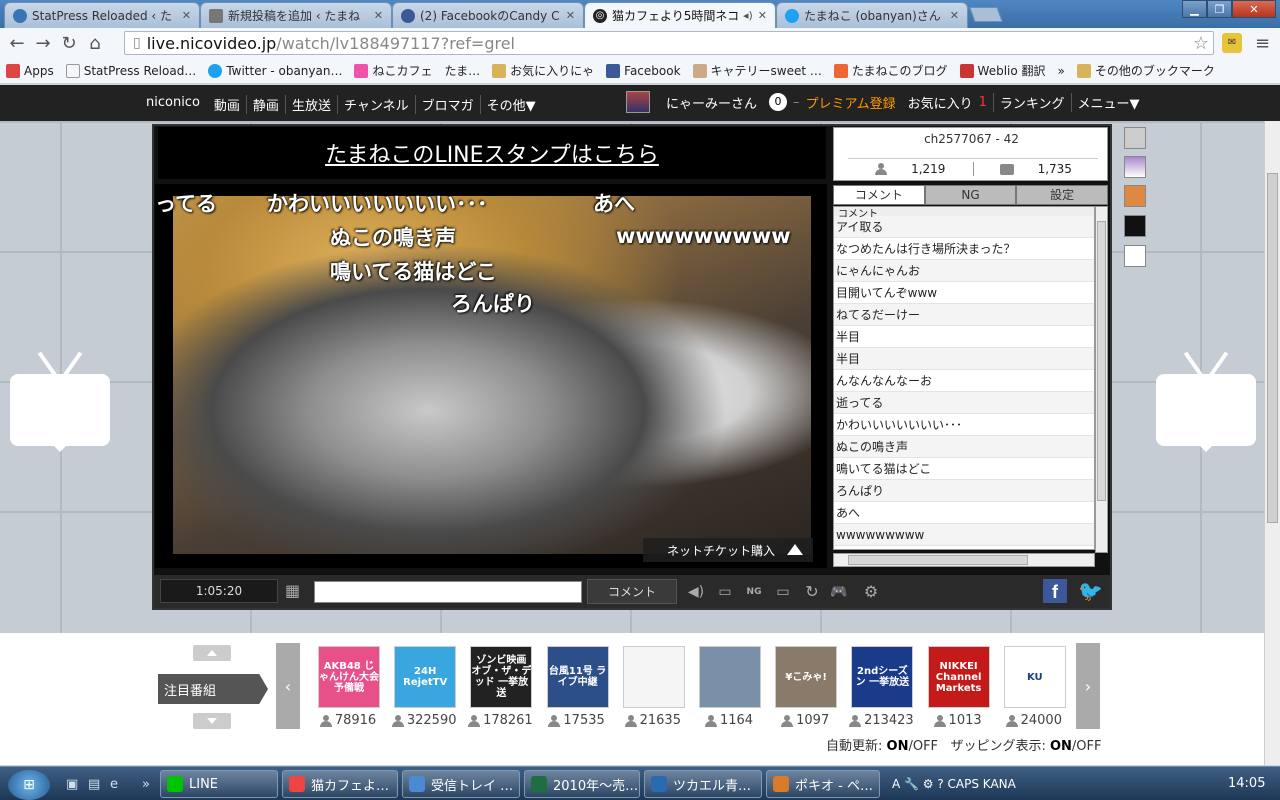 This screenshot has width=1280, height=800. Describe the element at coordinates (43, 43) in the screenshot. I see `forward-icon: →` at that location.